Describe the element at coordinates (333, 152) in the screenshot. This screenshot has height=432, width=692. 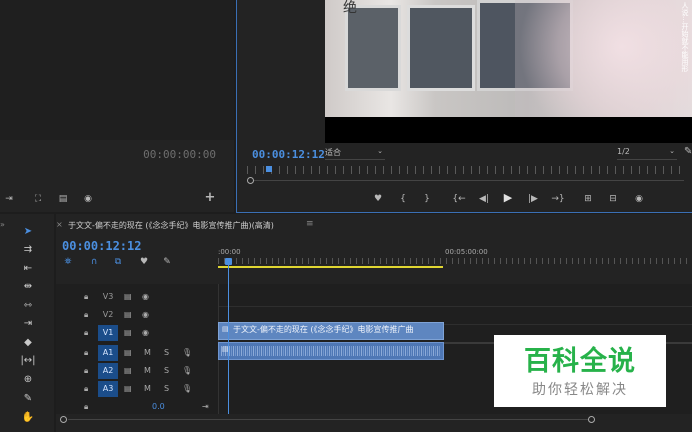
I see `fit-select-value: 适合` at that location.